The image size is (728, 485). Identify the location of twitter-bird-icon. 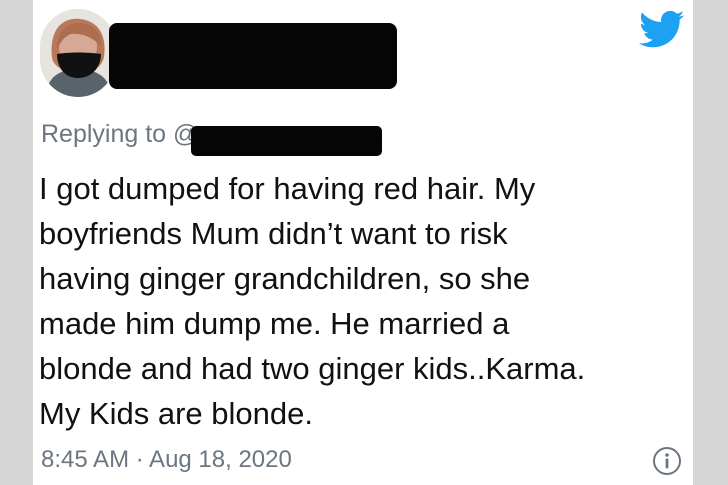
(662, 29).